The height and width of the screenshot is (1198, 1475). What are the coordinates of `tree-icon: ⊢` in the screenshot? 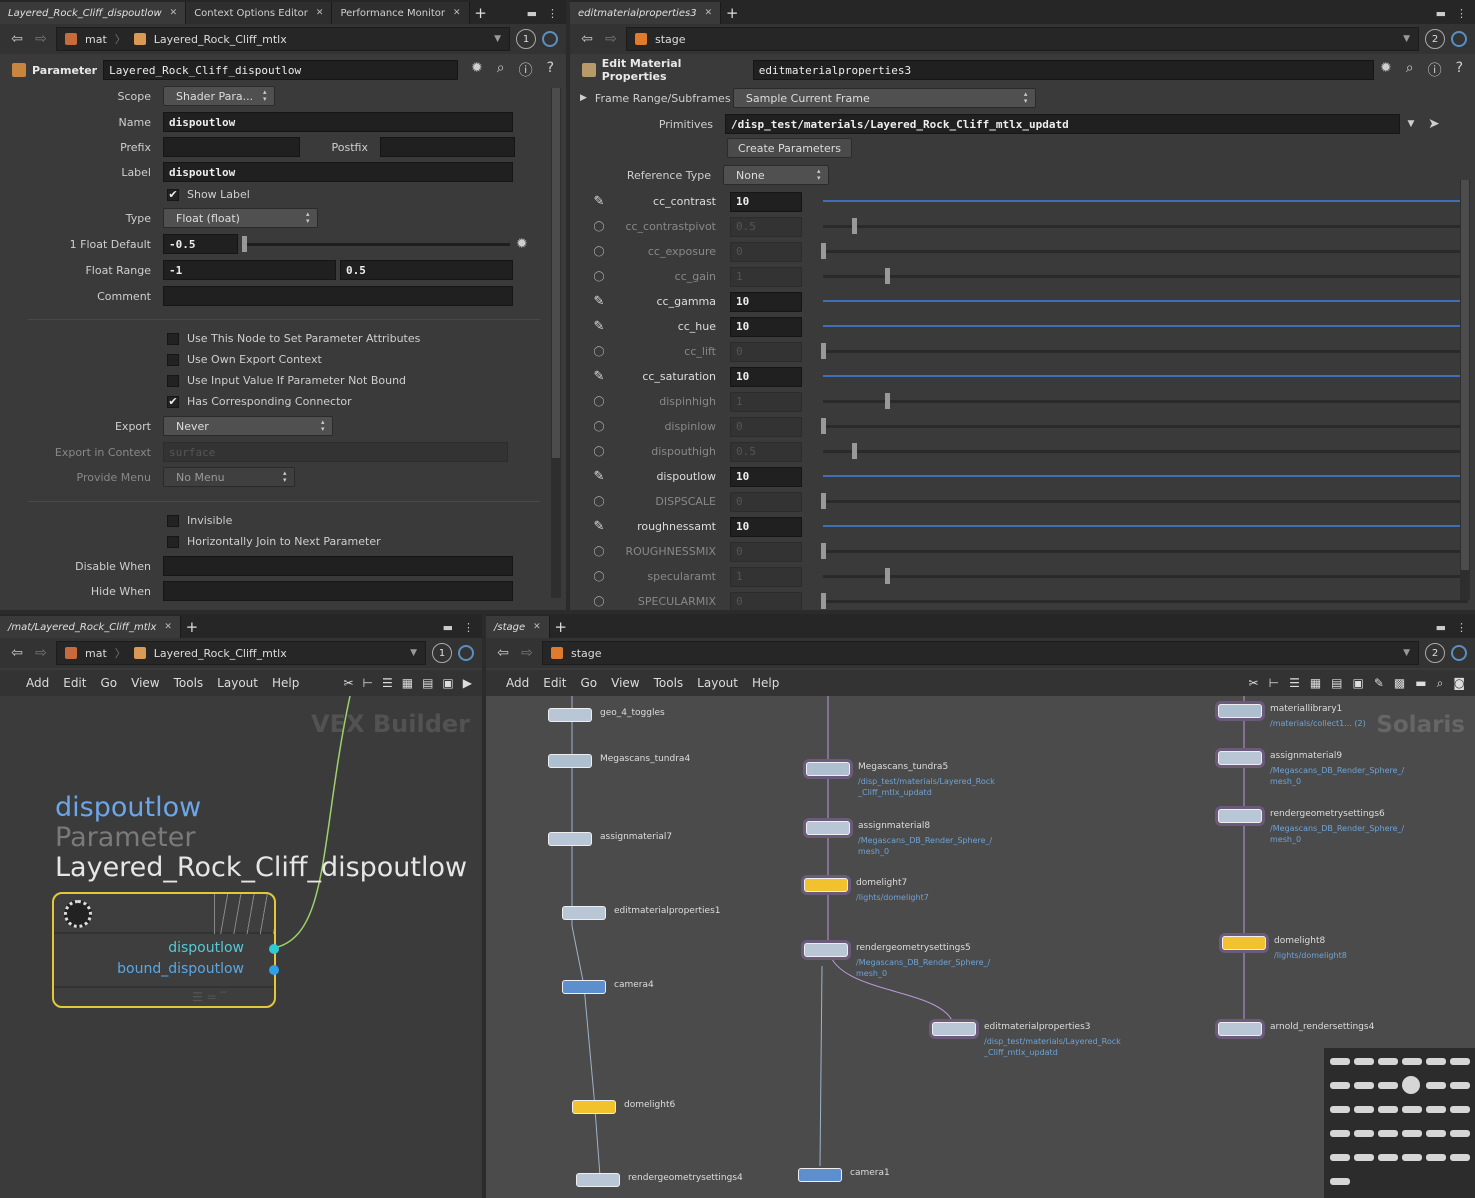 It's located at (1274, 683).